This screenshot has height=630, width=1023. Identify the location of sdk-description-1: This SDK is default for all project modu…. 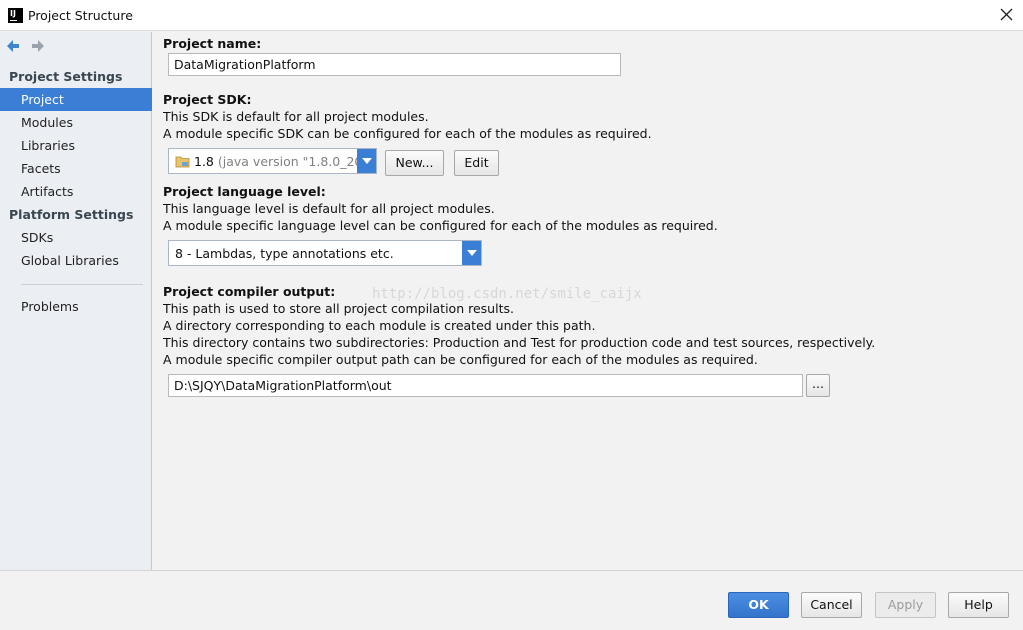
(296, 116).